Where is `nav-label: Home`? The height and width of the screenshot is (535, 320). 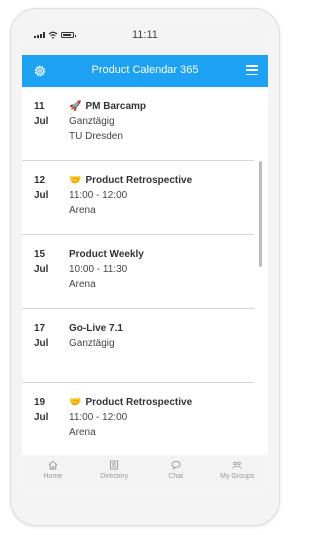
nav-label: Home is located at coordinates (53, 476).